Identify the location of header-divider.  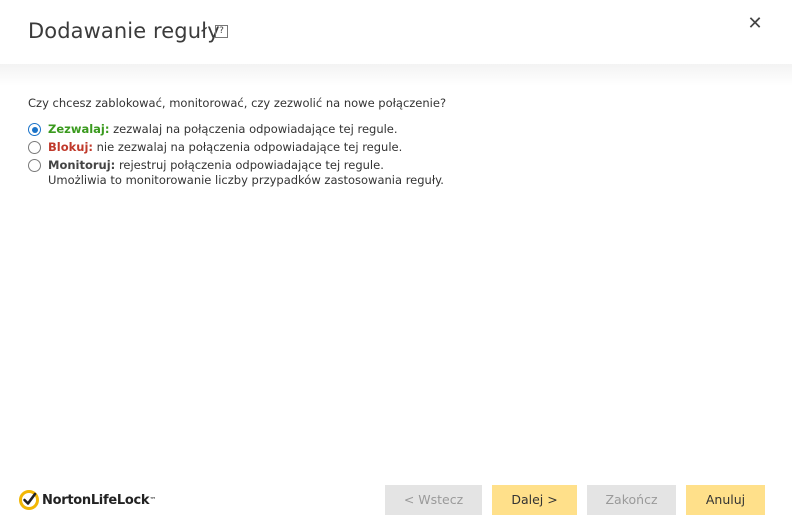
(396, 75).